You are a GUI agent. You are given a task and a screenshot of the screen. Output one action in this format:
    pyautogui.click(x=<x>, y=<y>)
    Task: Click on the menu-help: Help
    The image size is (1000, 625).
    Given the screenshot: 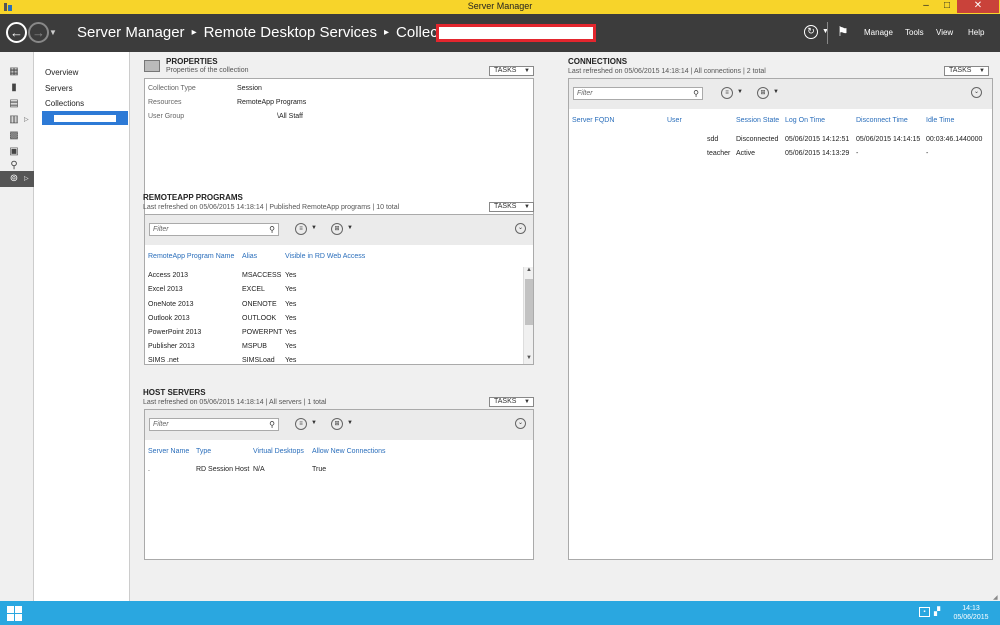 What is the action you would take?
    pyautogui.click(x=976, y=32)
    